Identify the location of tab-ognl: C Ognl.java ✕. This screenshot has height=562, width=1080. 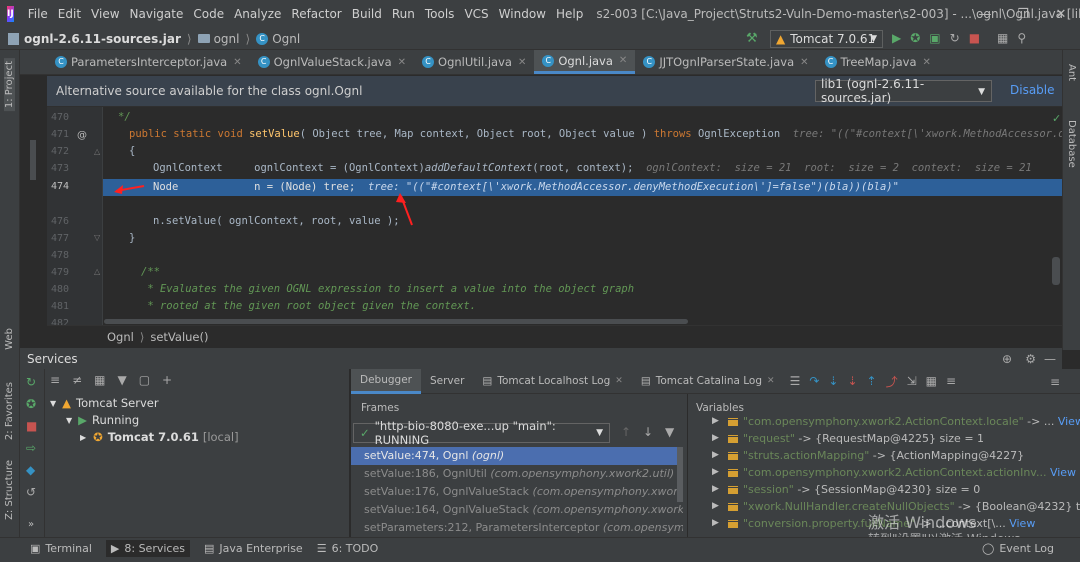
(585, 62).